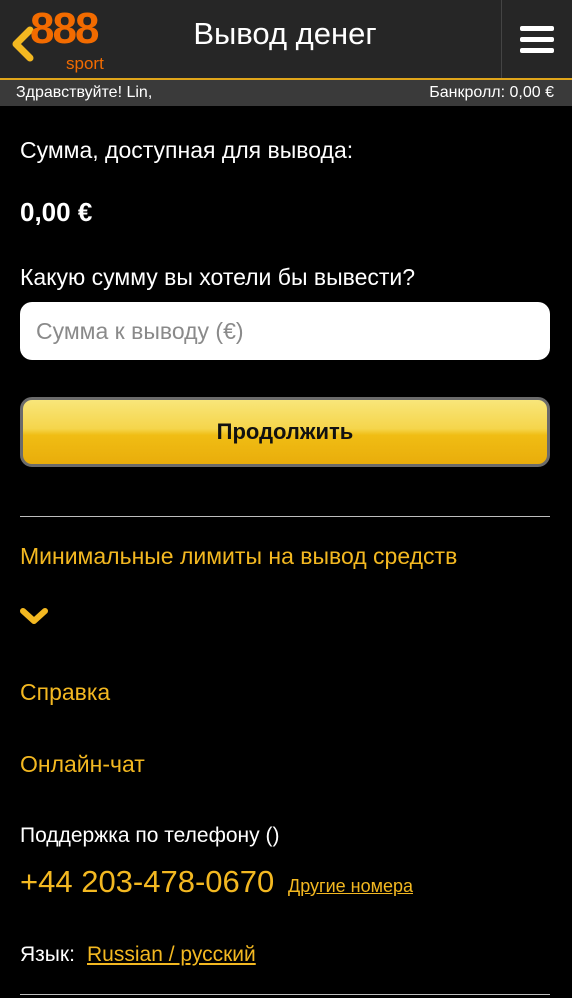 The width and height of the screenshot is (572, 998). Describe the element at coordinates (85, 63) in the screenshot. I see `logo-sport: sport` at that location.